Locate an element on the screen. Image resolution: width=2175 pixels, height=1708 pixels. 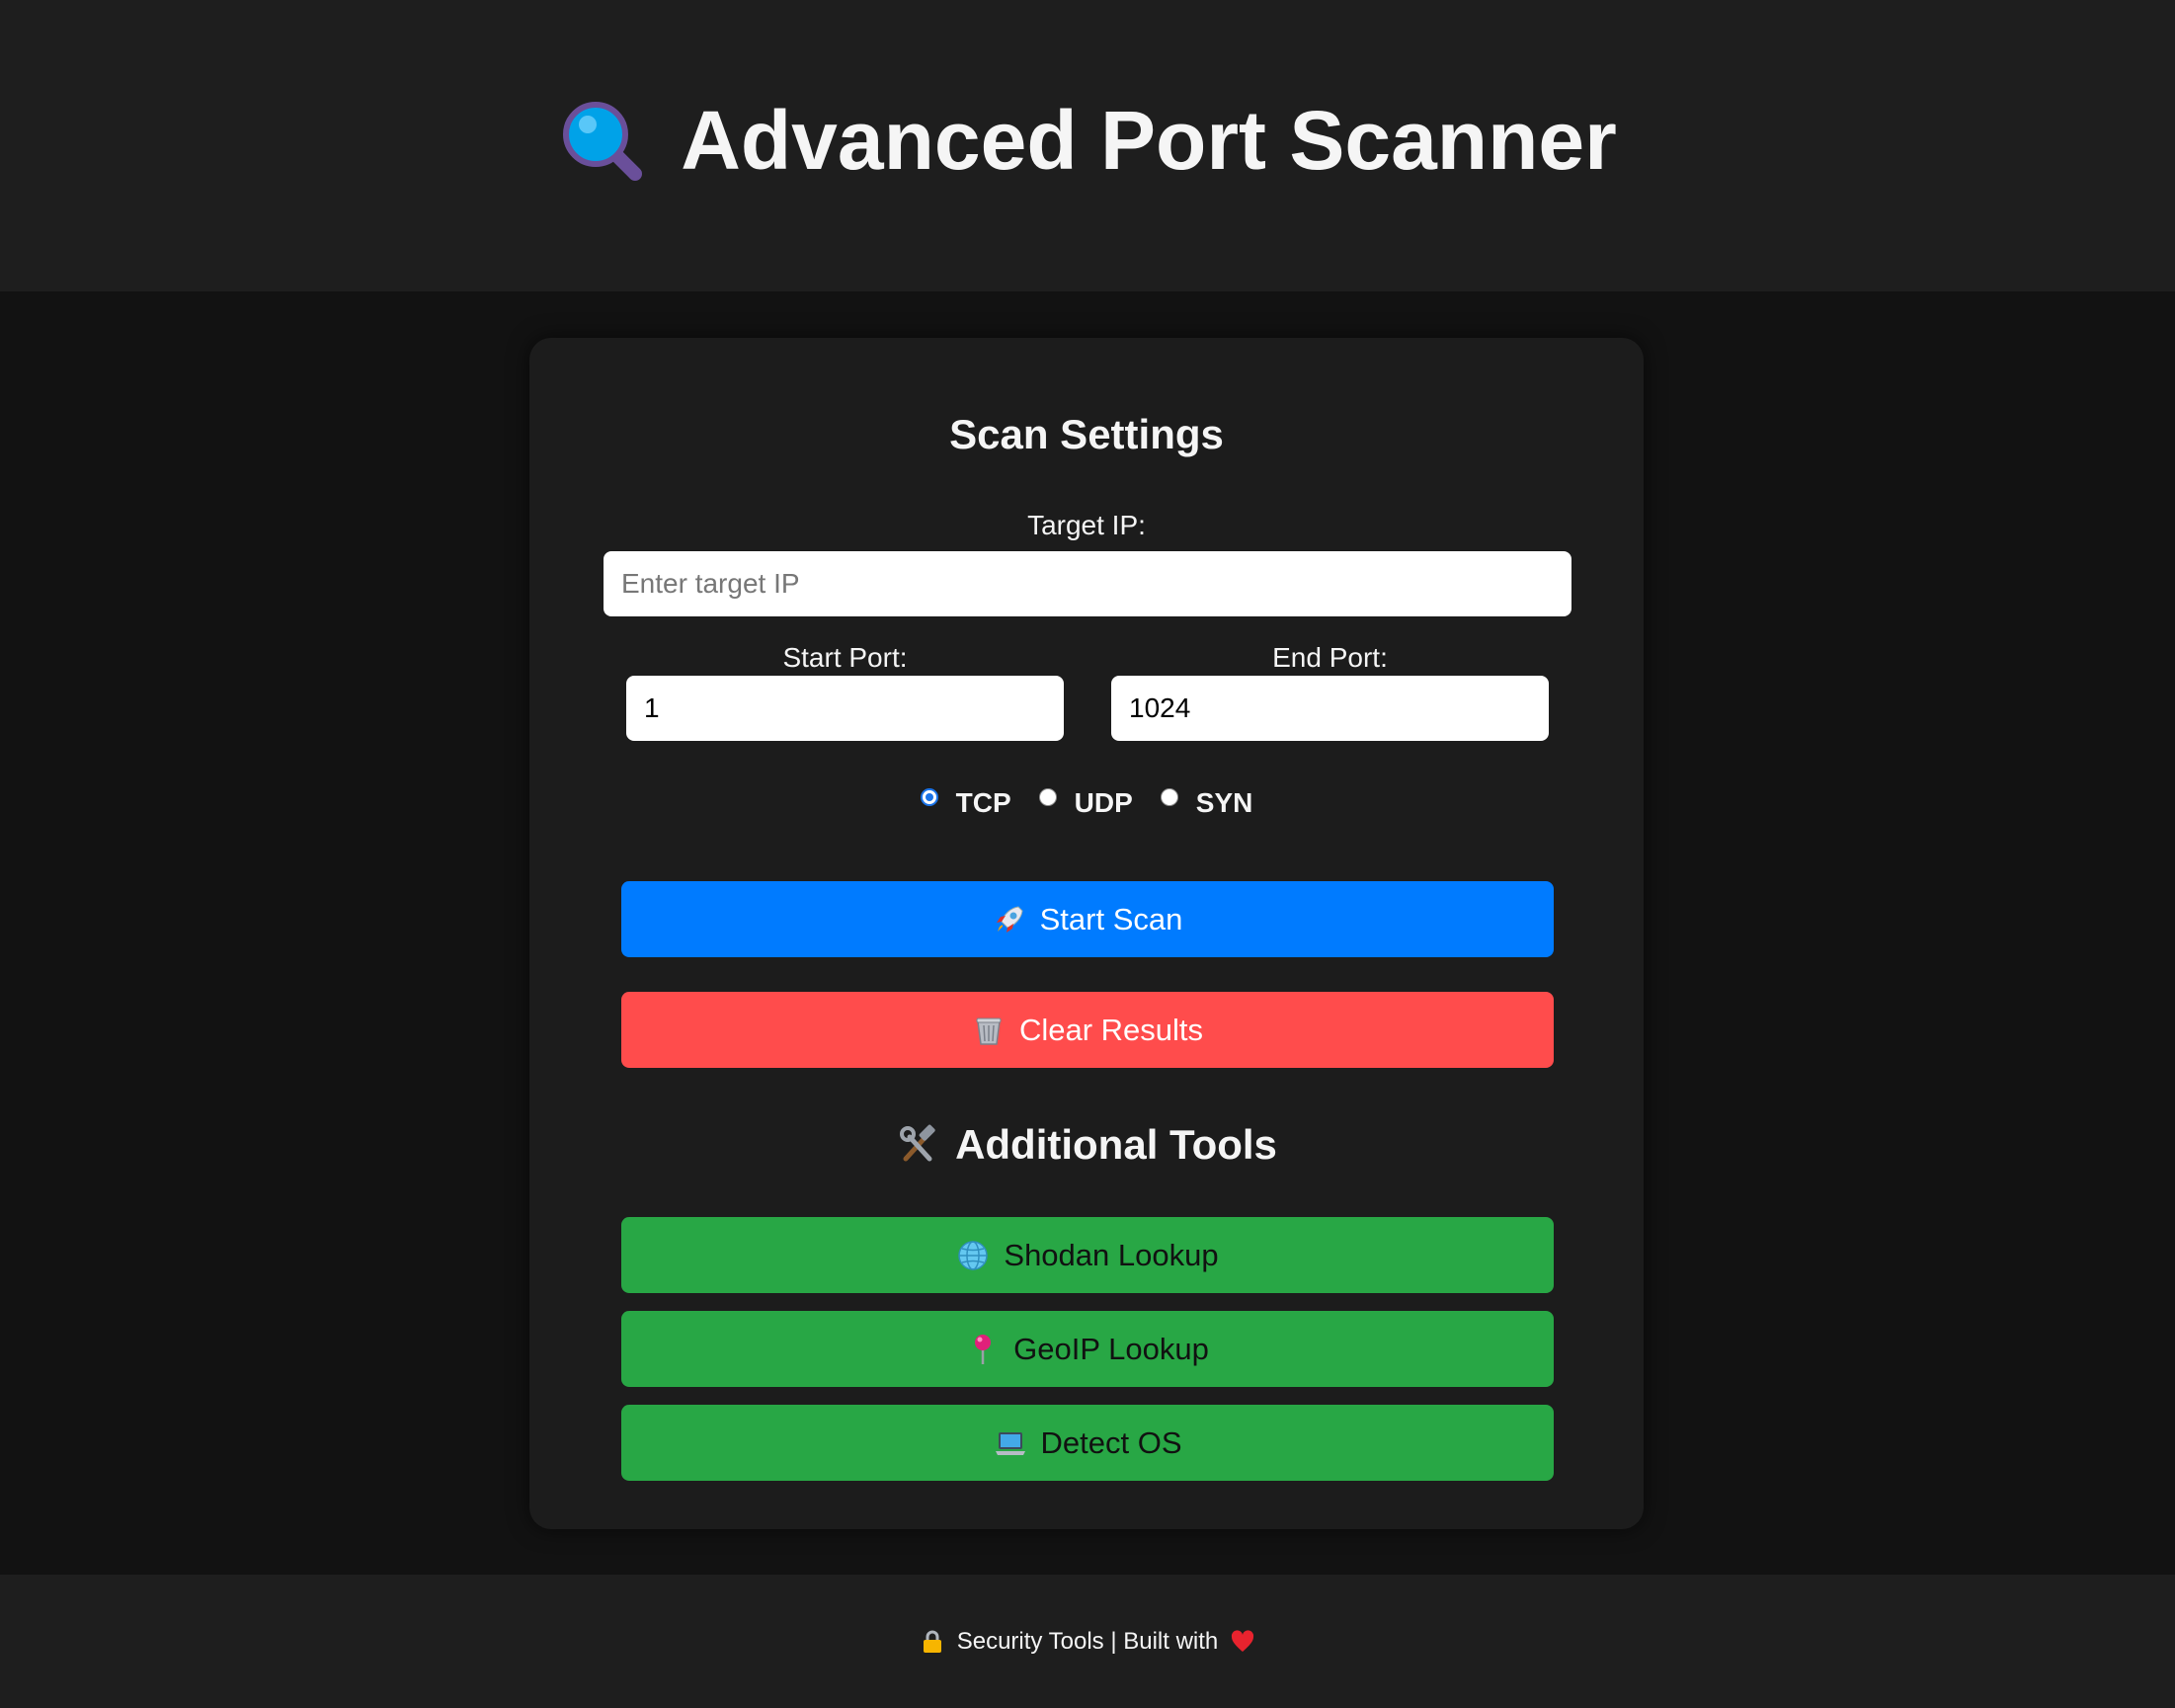
tcp-radio-label: TCP is located at coordinates (983, 803).